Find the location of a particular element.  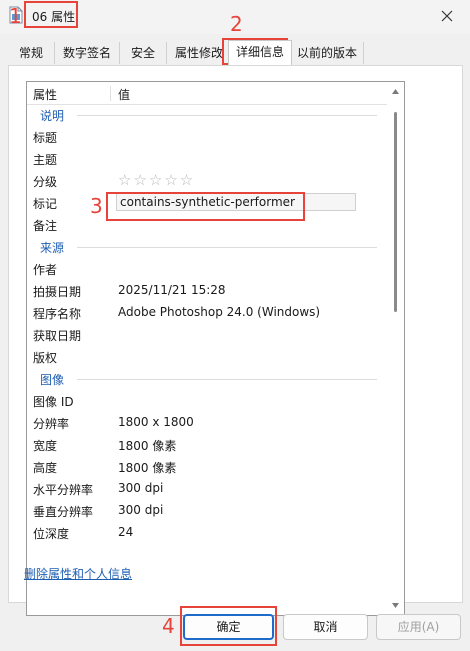

list-row: 作者 is located at coordinates (207, 269).